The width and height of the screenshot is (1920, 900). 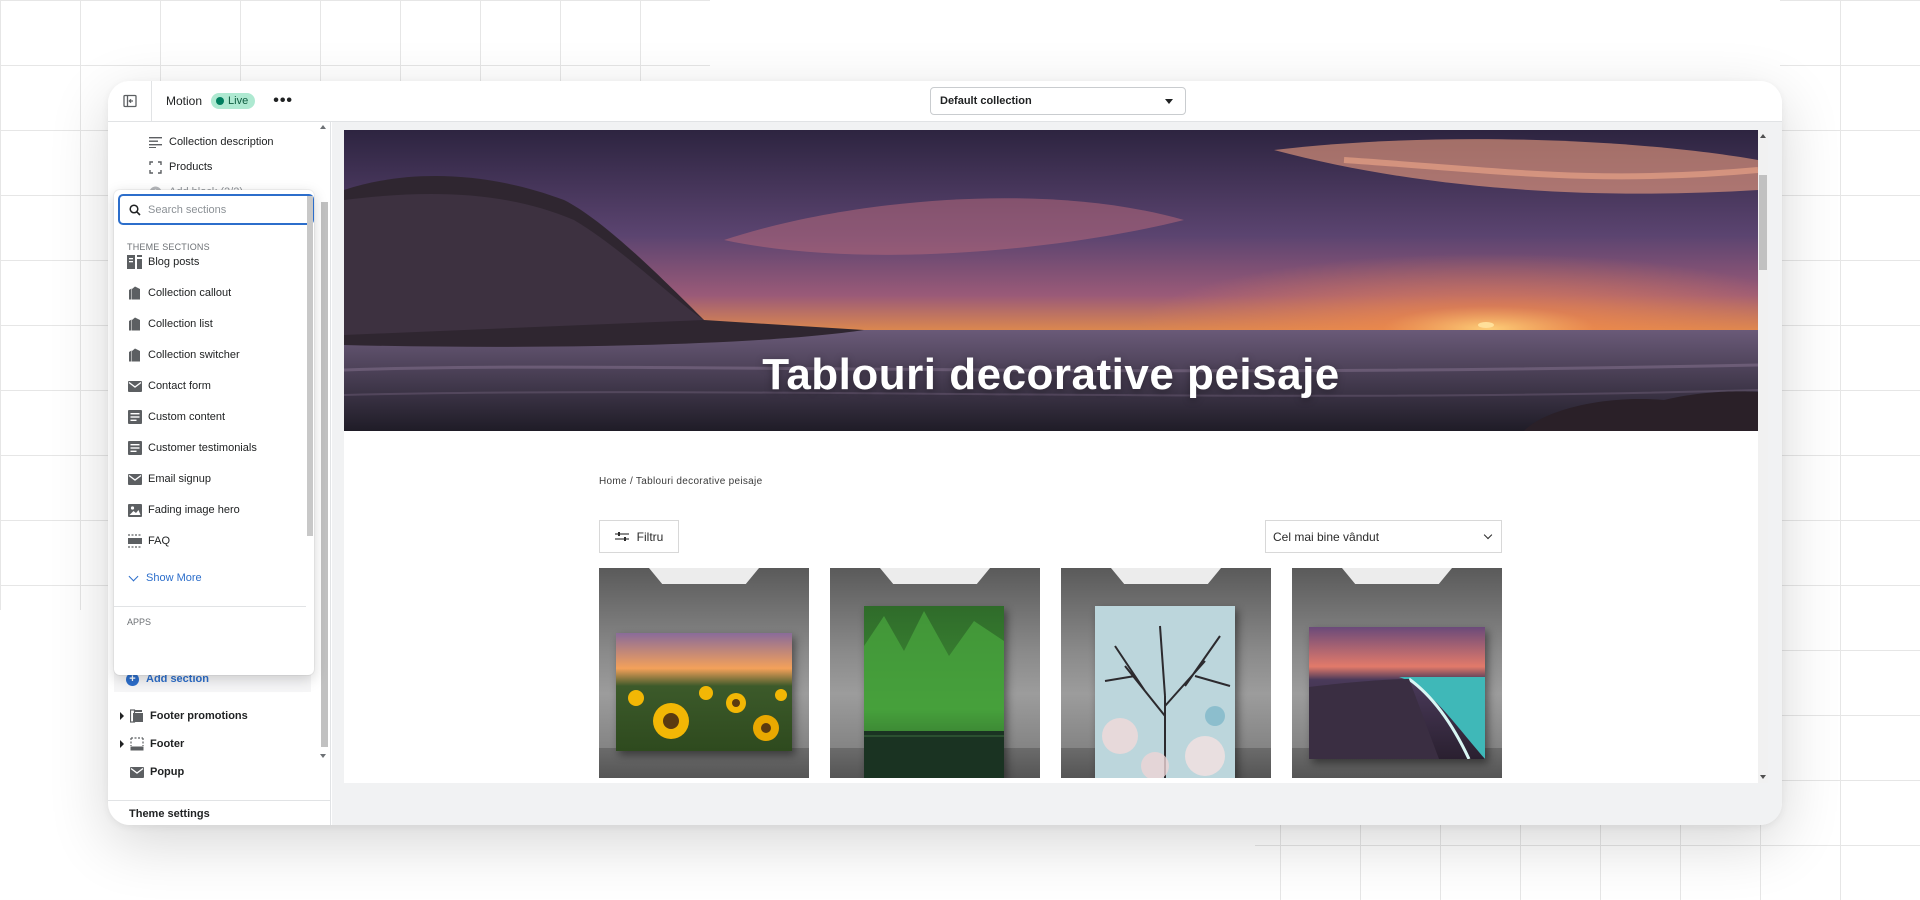 What do you see at coordinates (184, 101) in the screenshot?
I see `theme-name: Motion` at bounding box center [184, 101].